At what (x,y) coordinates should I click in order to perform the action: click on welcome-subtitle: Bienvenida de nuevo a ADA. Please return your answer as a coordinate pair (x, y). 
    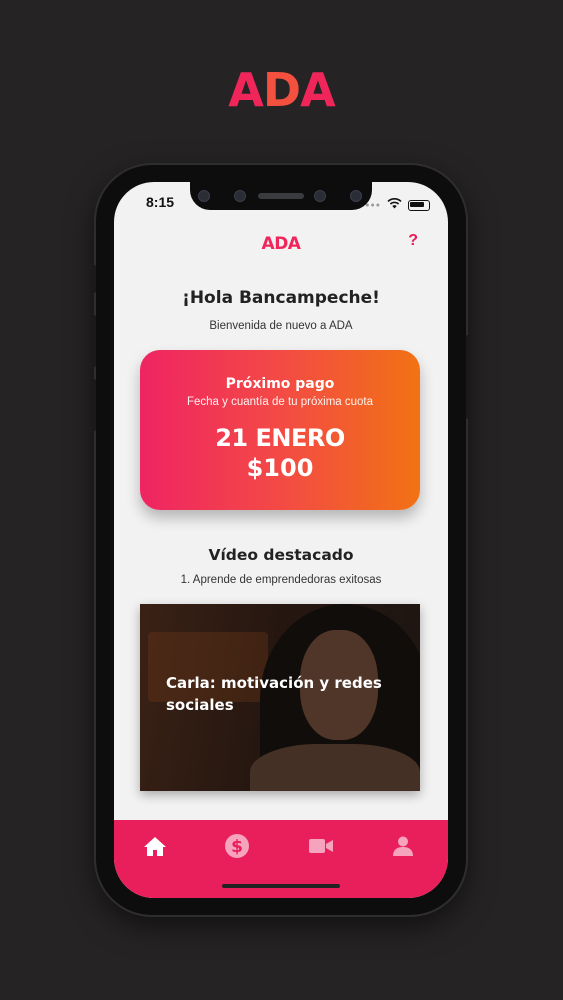
    Looking at the image, I should click on (281, 326).